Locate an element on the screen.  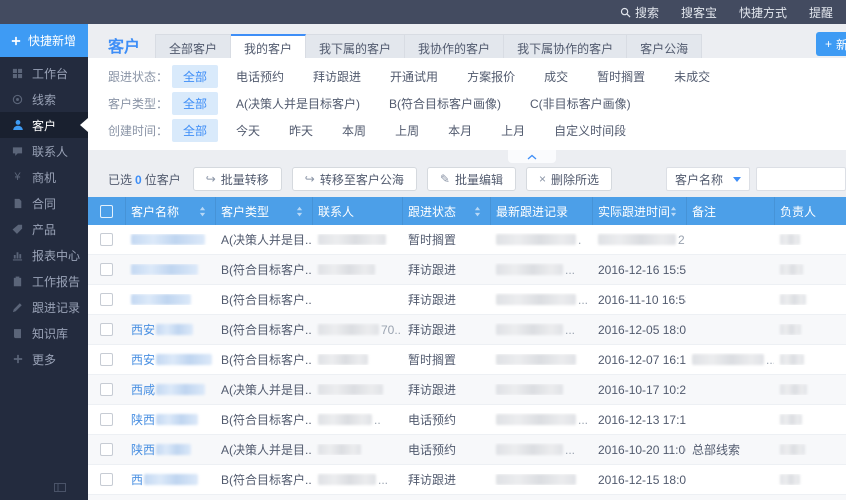
action-bar: 已选 0 位客户 ↪ 批量转移 ↪ 转移至客户公海 ✎ 批量编辑 × 删除所选 客户名称 is located at coordinates (467, 179).